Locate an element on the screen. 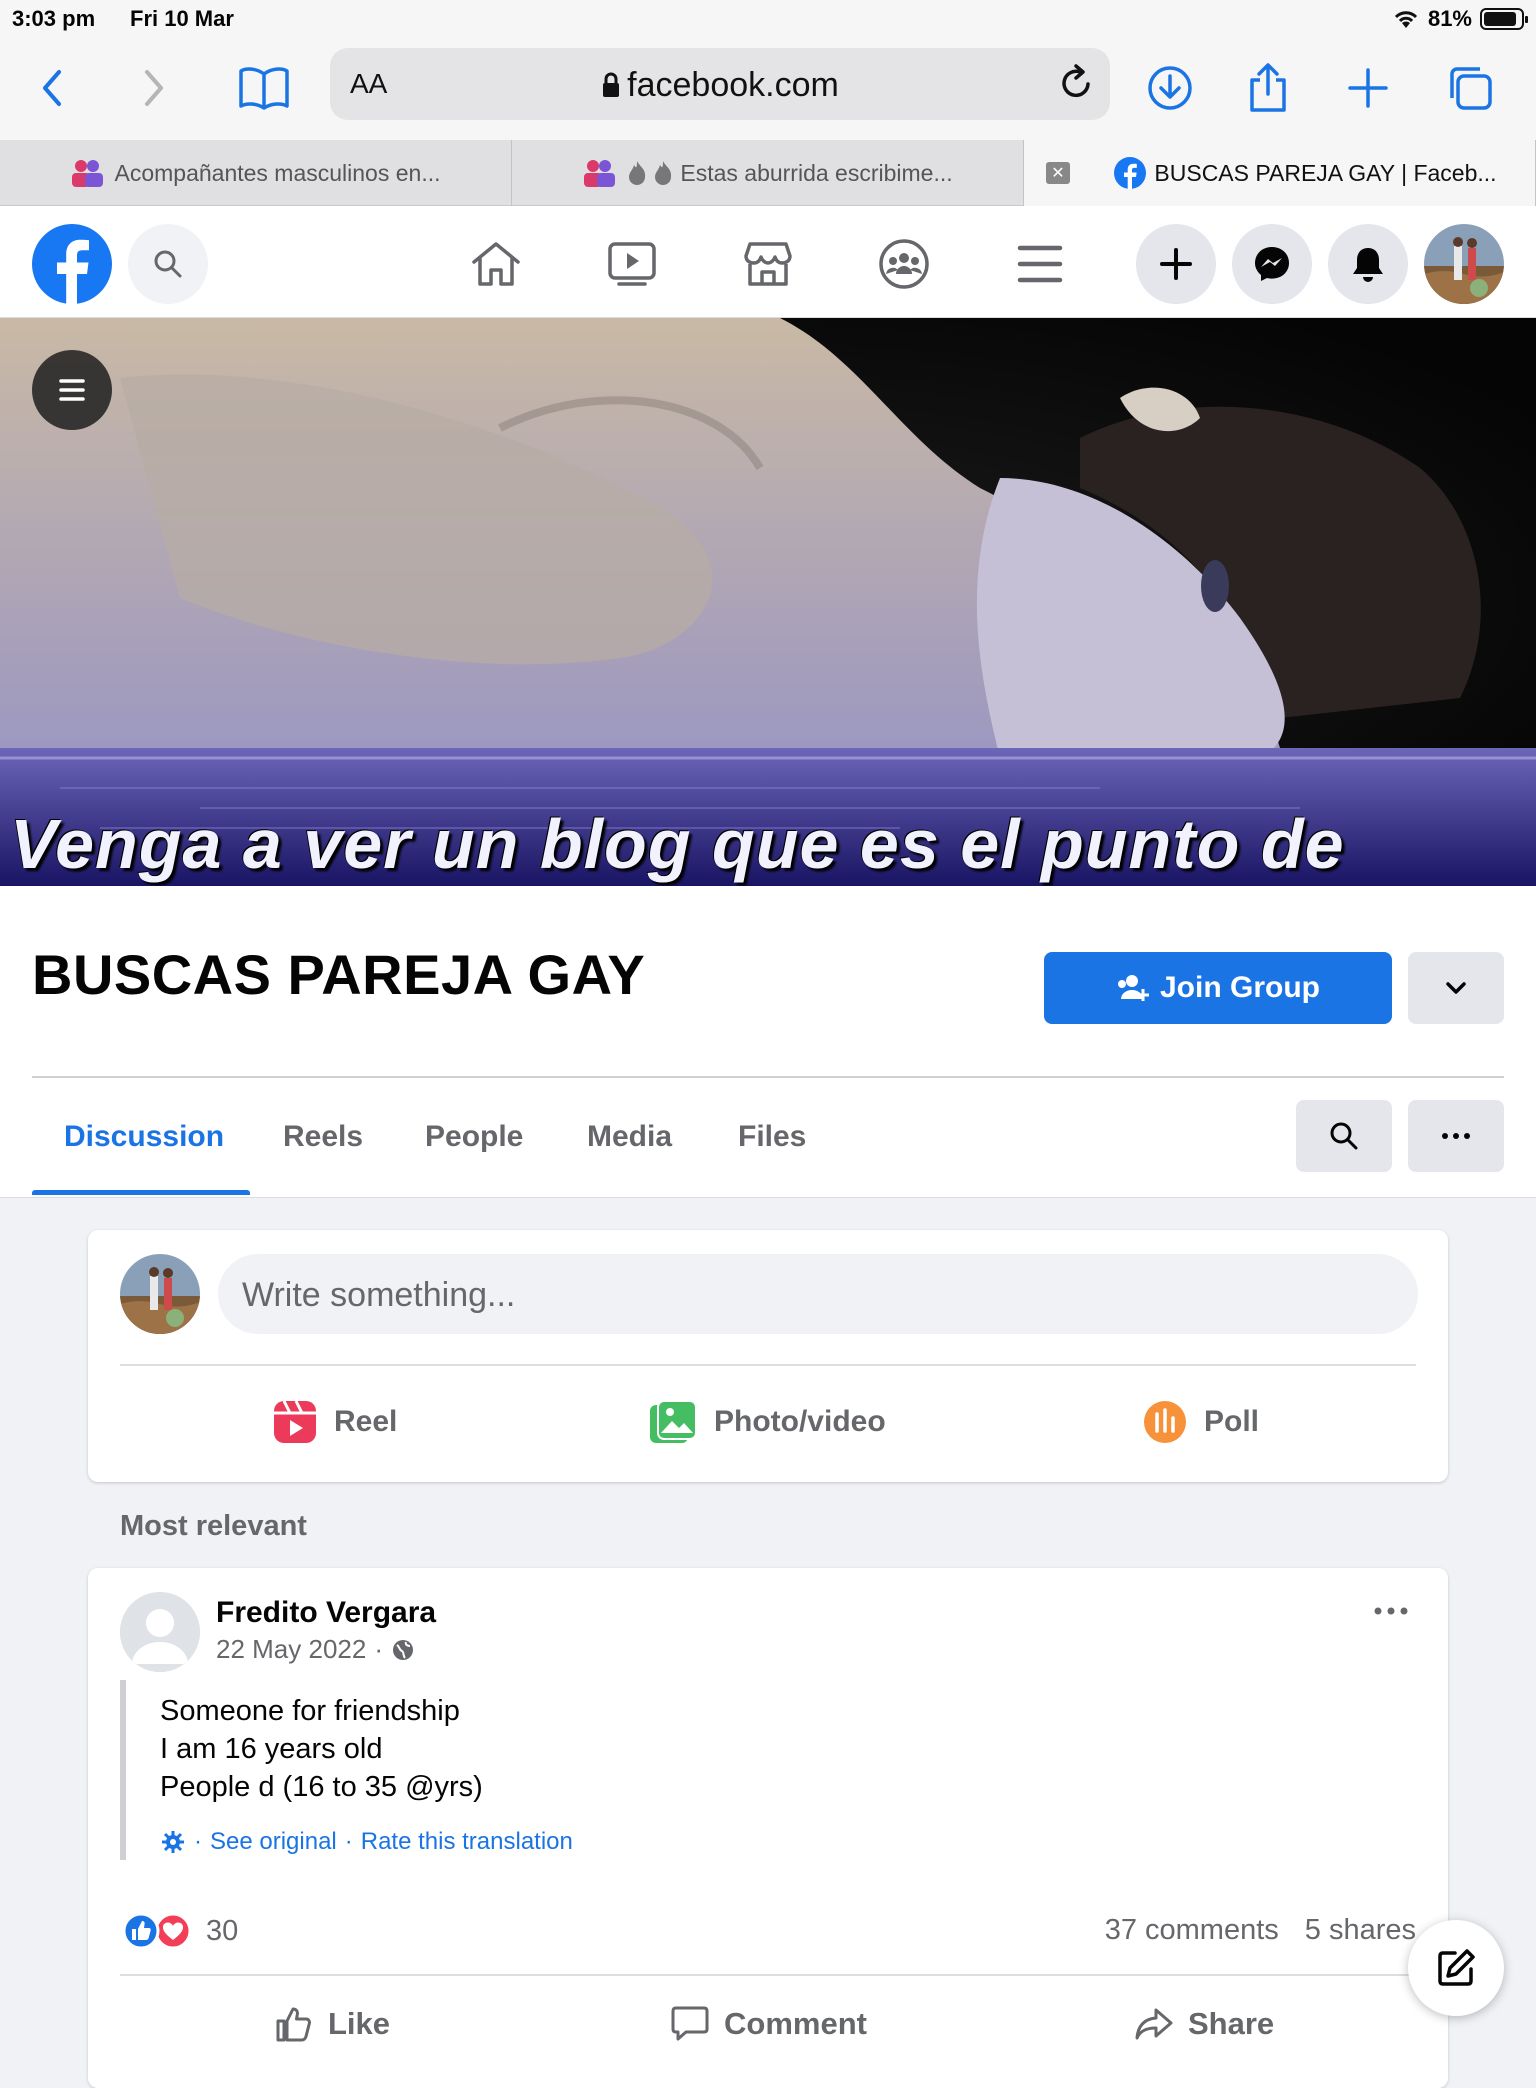 The image size is (1536, 2088). comments-count: 37 comments is located at coordinates (1192, 1930).